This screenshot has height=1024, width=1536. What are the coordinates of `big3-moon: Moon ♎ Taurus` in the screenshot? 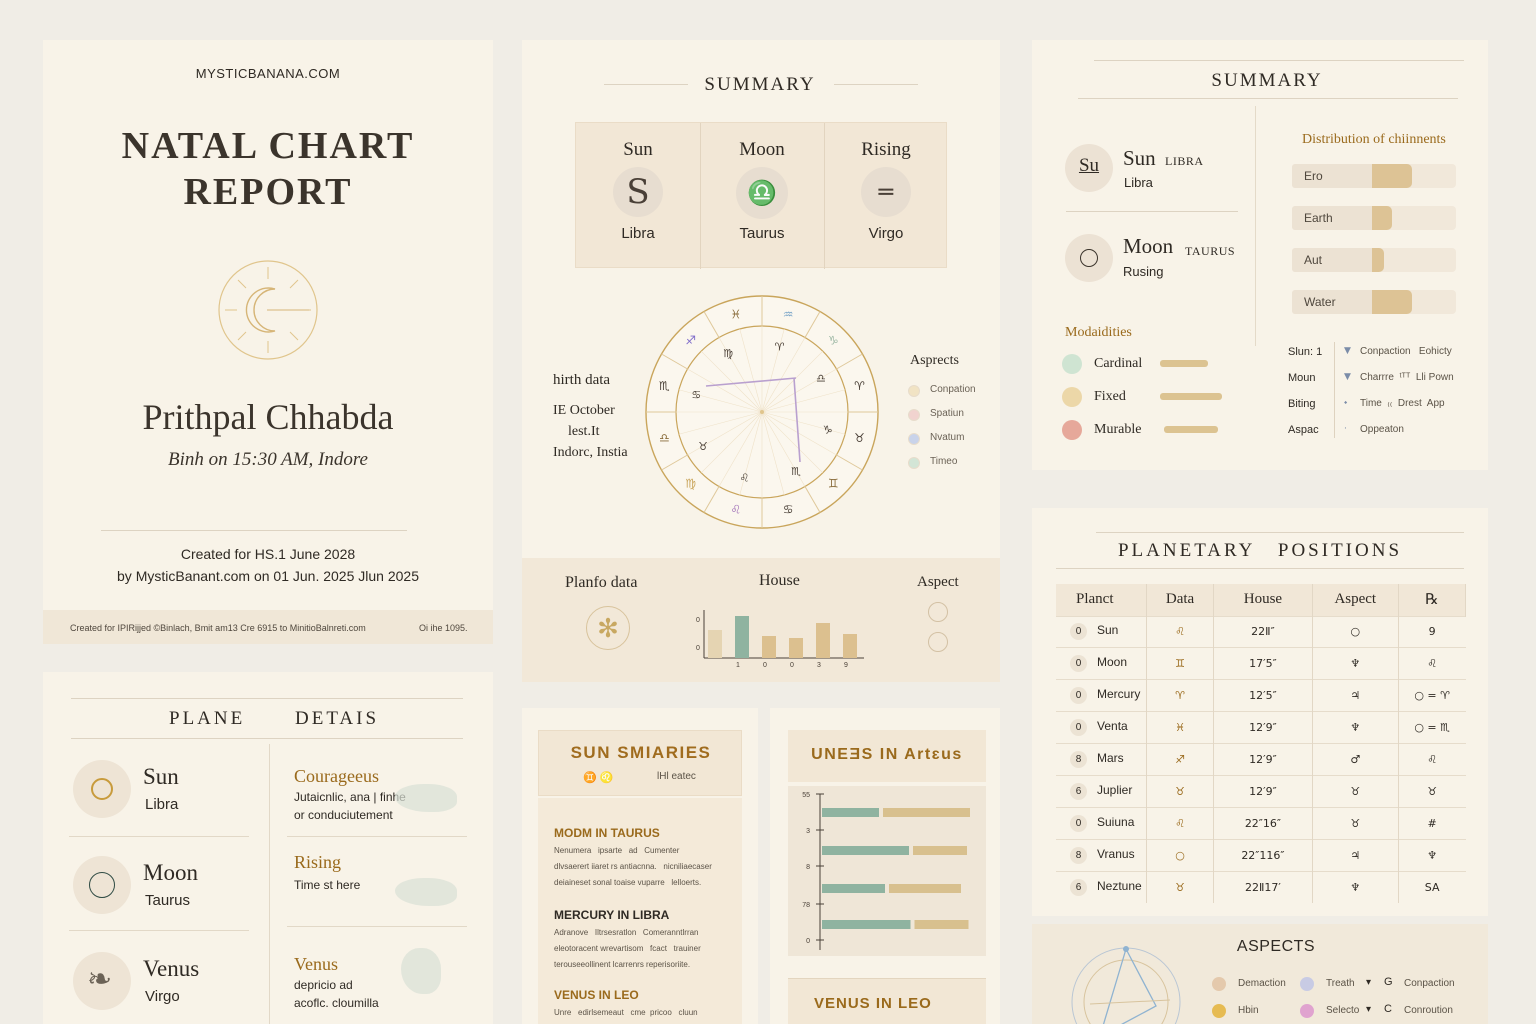 It's located at (762, 196).